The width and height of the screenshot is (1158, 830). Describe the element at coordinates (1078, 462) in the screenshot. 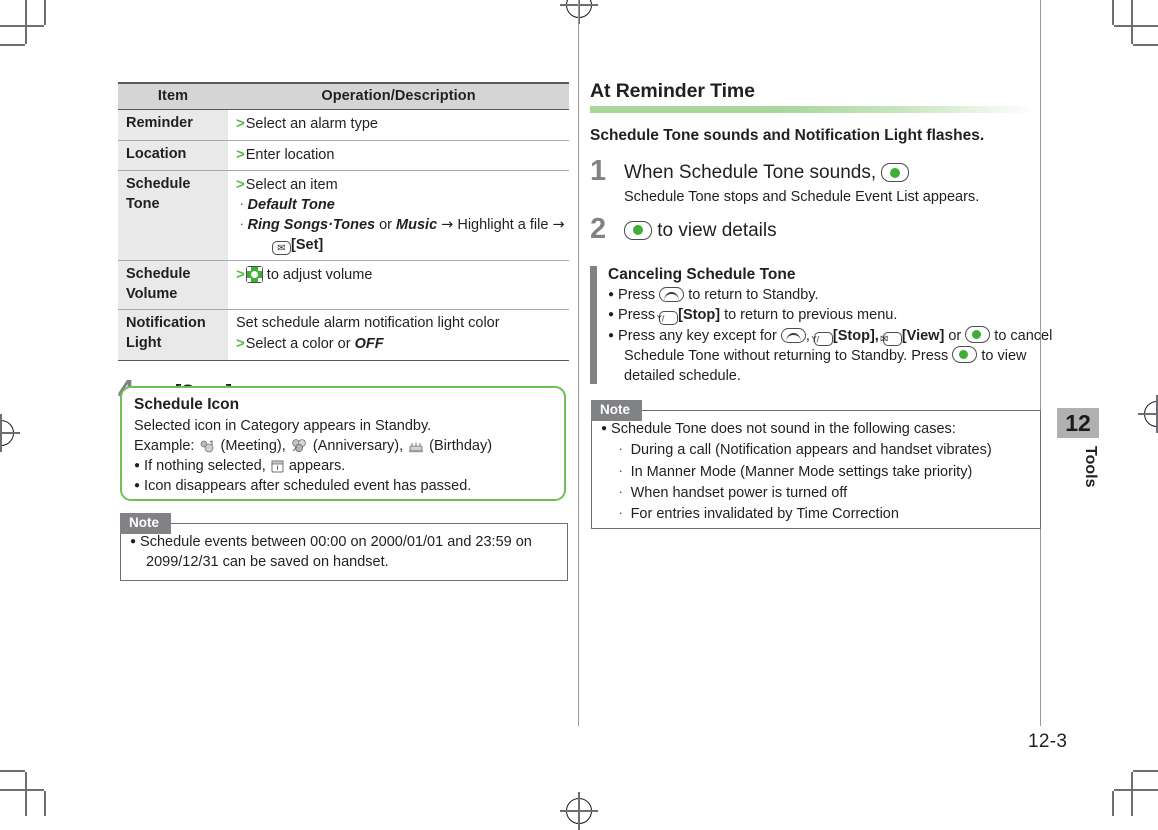

I see `chapter-name-wrap: Tools` at that location.